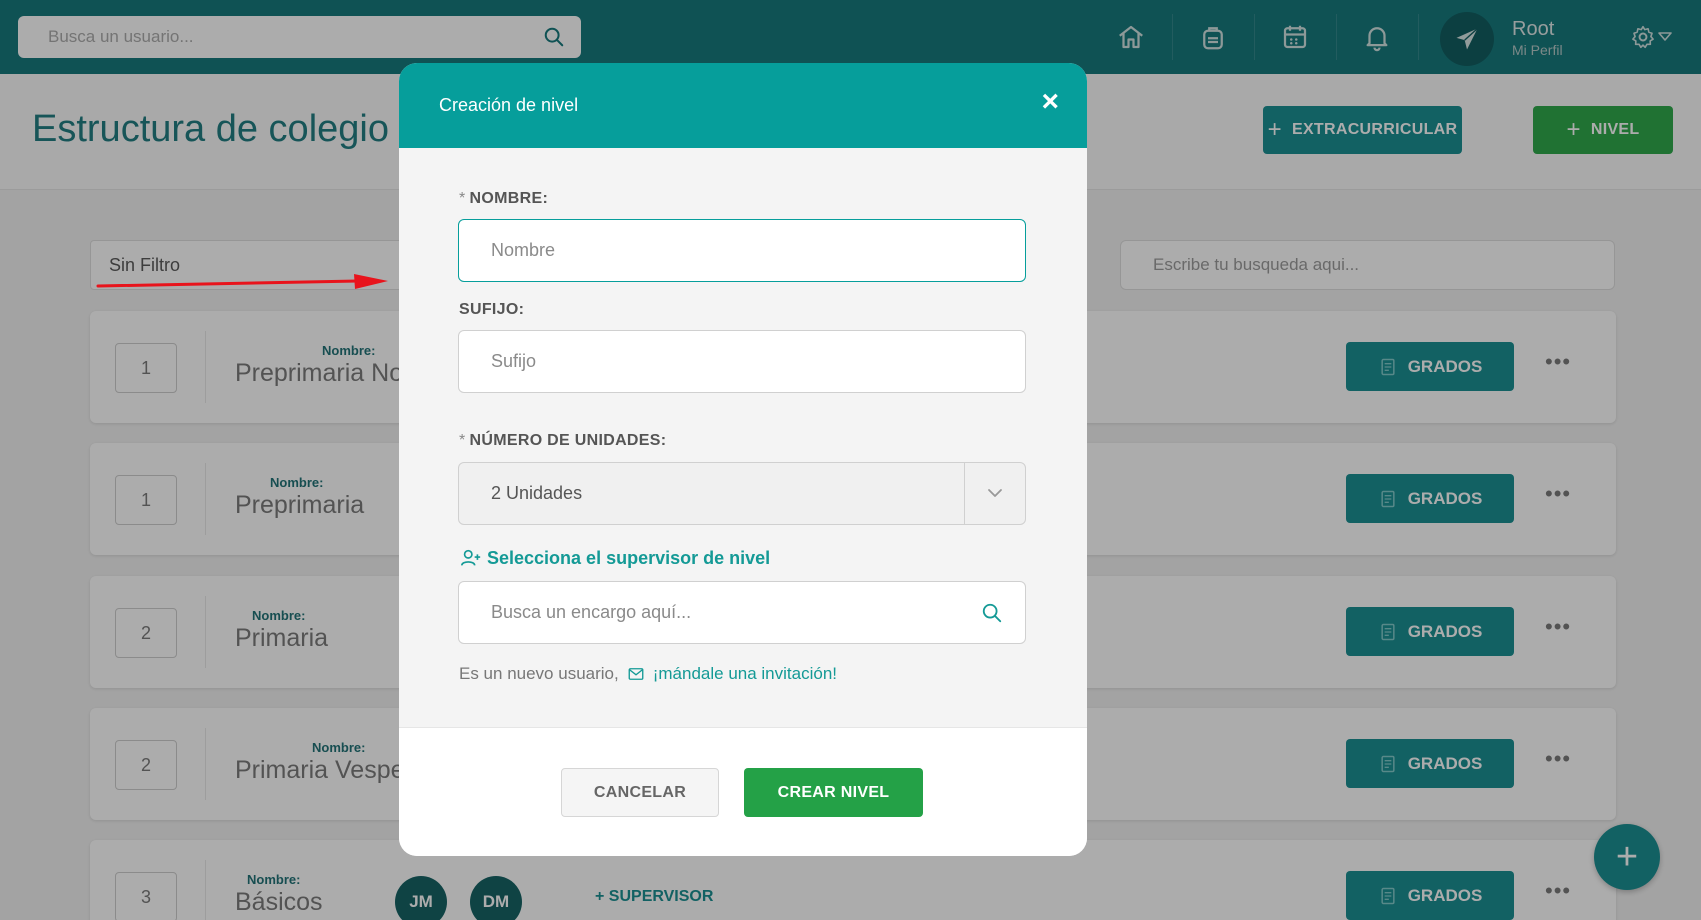 The height and width of the screenshot is (920, 1701). Describe the element at coordinates (964, 493) in the screenshot. I see `select-separator` at that location.